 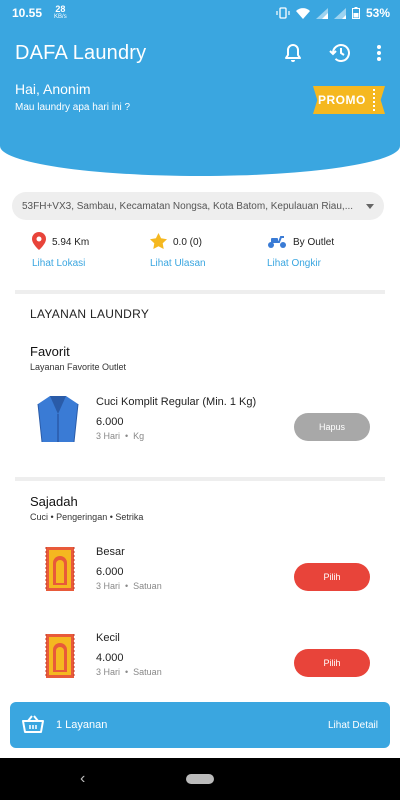 What do you see at coordinates (110, 422) in the screenshot?
I see `favorit-item-price: 6.000` at bounding box center [110, 422].